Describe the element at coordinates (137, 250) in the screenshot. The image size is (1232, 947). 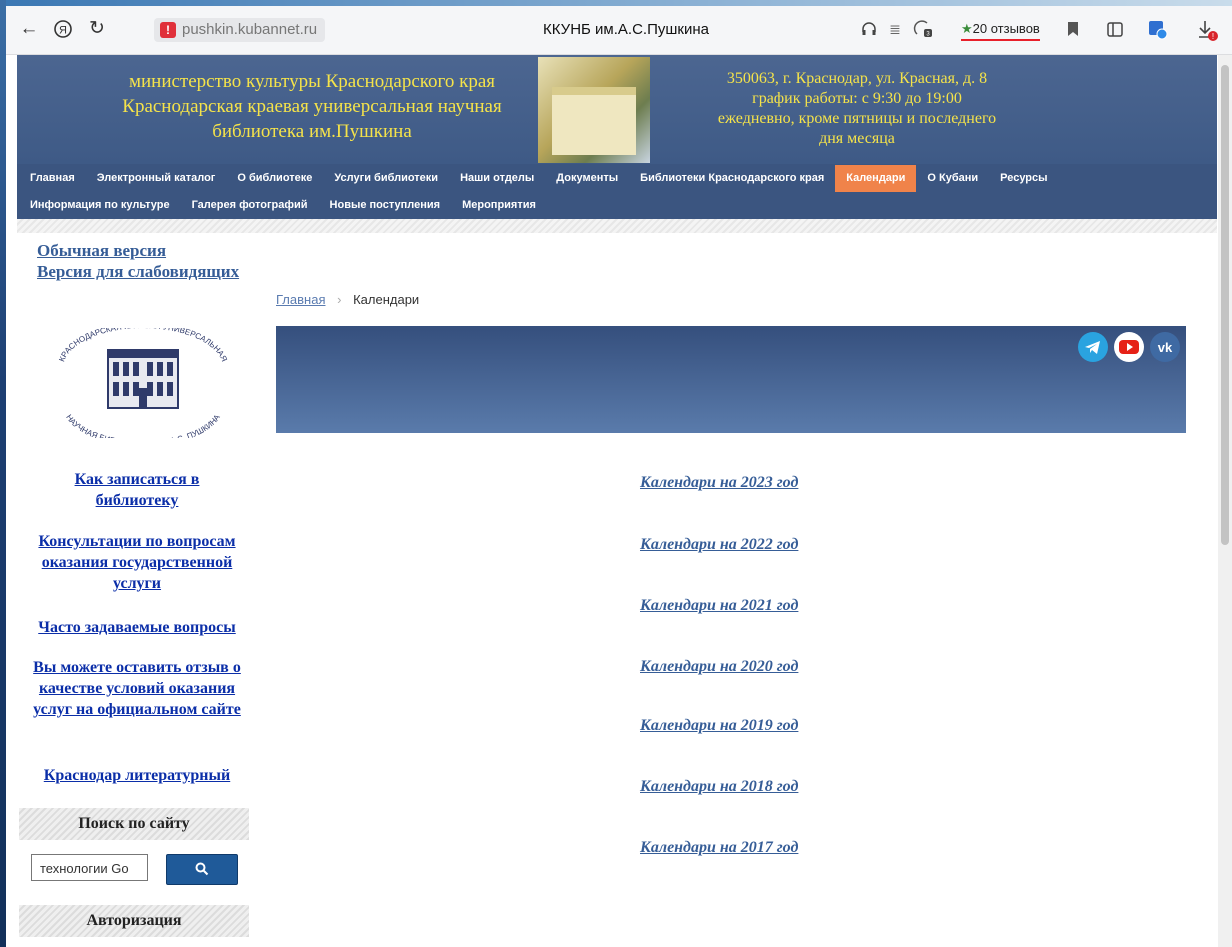
I see `normal-version-link: Обычная версия` at that location.